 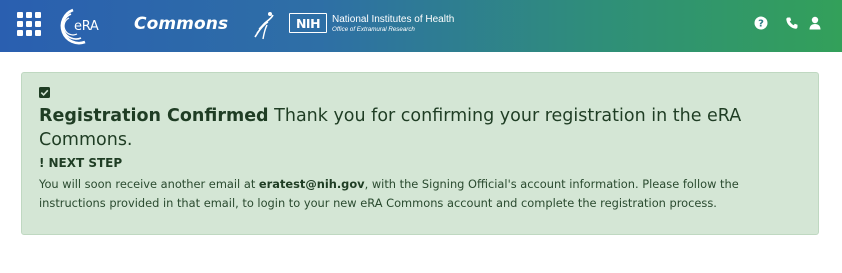 I want to click on body-text-before-email: You will soon receive another email at, so click(x=149, y=184).